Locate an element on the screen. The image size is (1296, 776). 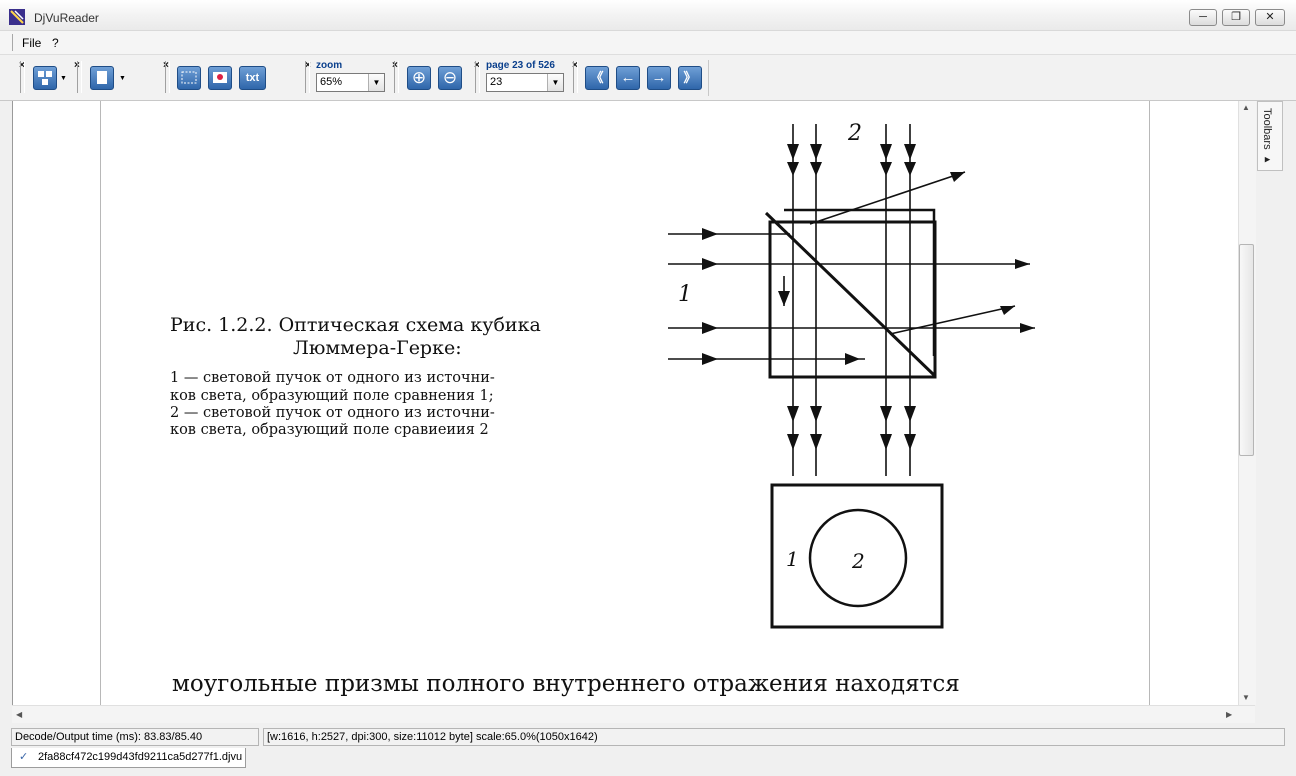
page-edge-right is located at coordinates (1149, 403).